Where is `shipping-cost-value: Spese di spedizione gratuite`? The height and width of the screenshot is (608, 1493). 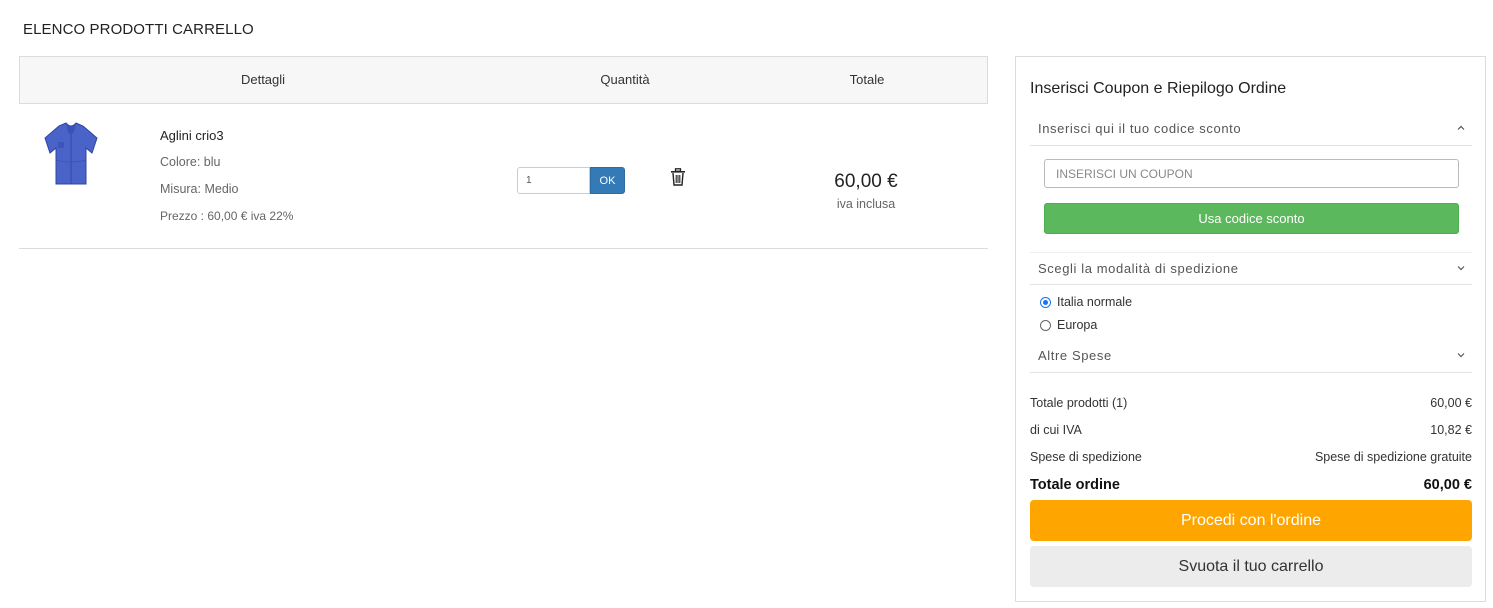 shipping-cost-value: Spese di spedizione gratuite is located at coordinates (1393, 457).